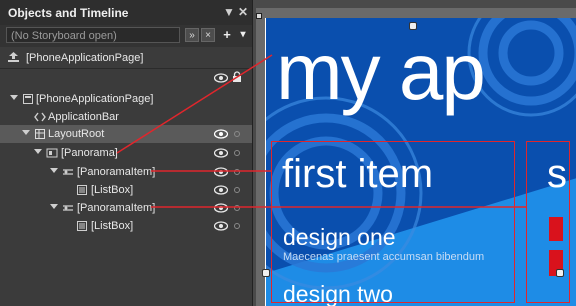 The height and width of the screenshot is (306, 576). What do you see at coordinates (68, 13) in the screenshot?
I see `panel-title: Objects and Timeline` at bounding box center [68, 13].